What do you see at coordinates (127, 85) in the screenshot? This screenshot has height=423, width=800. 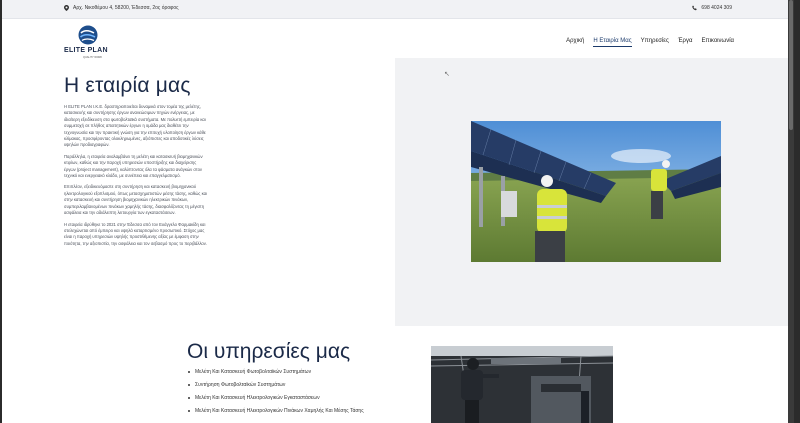 I see `about-title: Η εταιρία μας` at bounding box center [127, 85].